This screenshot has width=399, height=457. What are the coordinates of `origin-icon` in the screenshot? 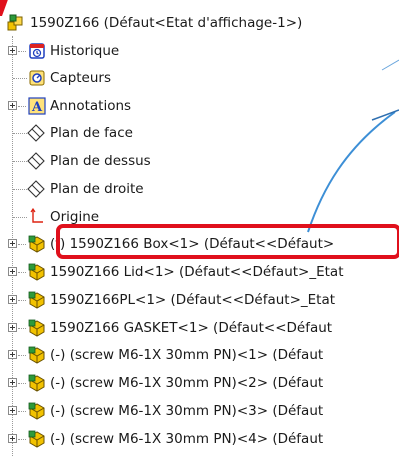 It's located at (36, 215).